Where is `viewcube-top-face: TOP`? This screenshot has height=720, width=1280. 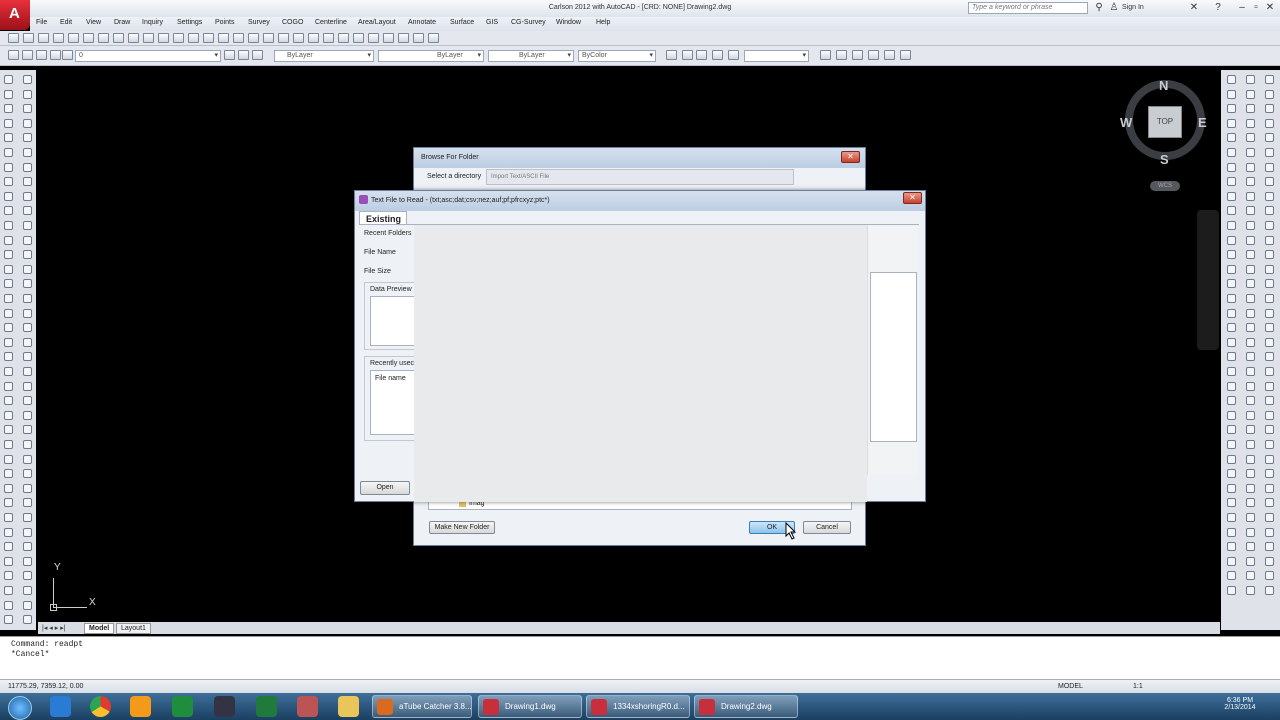
viewcube-top-face: TOP is located at coordinates (1165, 122).